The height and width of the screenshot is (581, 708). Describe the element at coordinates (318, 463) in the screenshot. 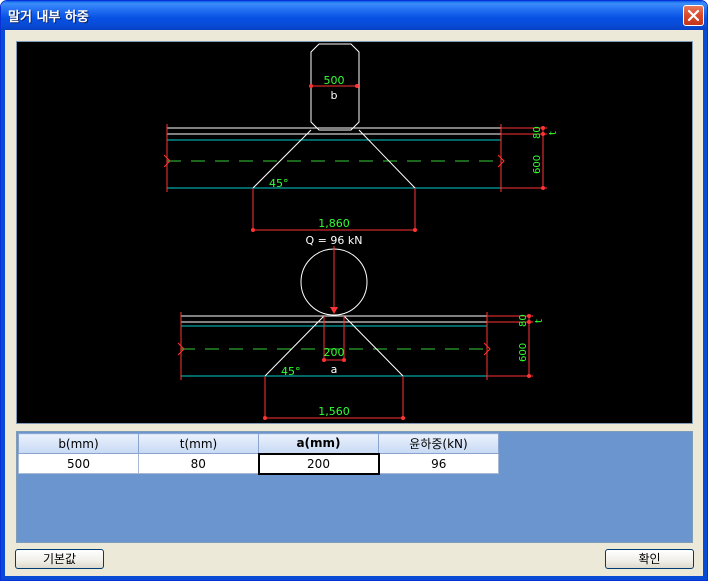

I see `cell-a: 200` at that location.